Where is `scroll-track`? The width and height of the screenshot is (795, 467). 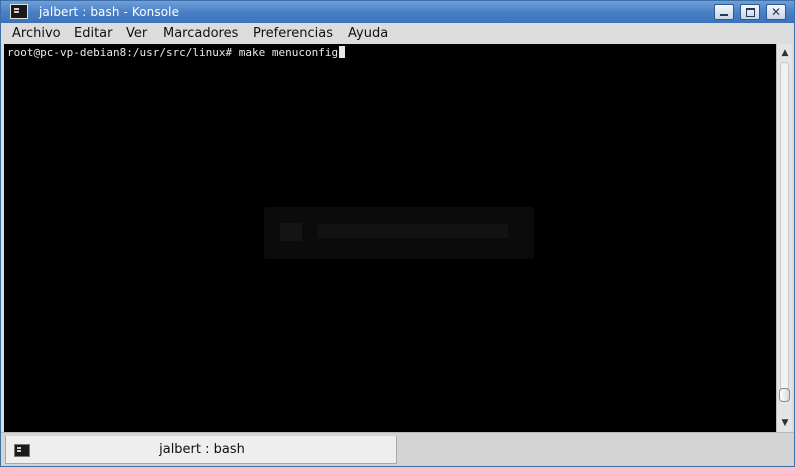
scroll-track is located at coordinates (784, 232).